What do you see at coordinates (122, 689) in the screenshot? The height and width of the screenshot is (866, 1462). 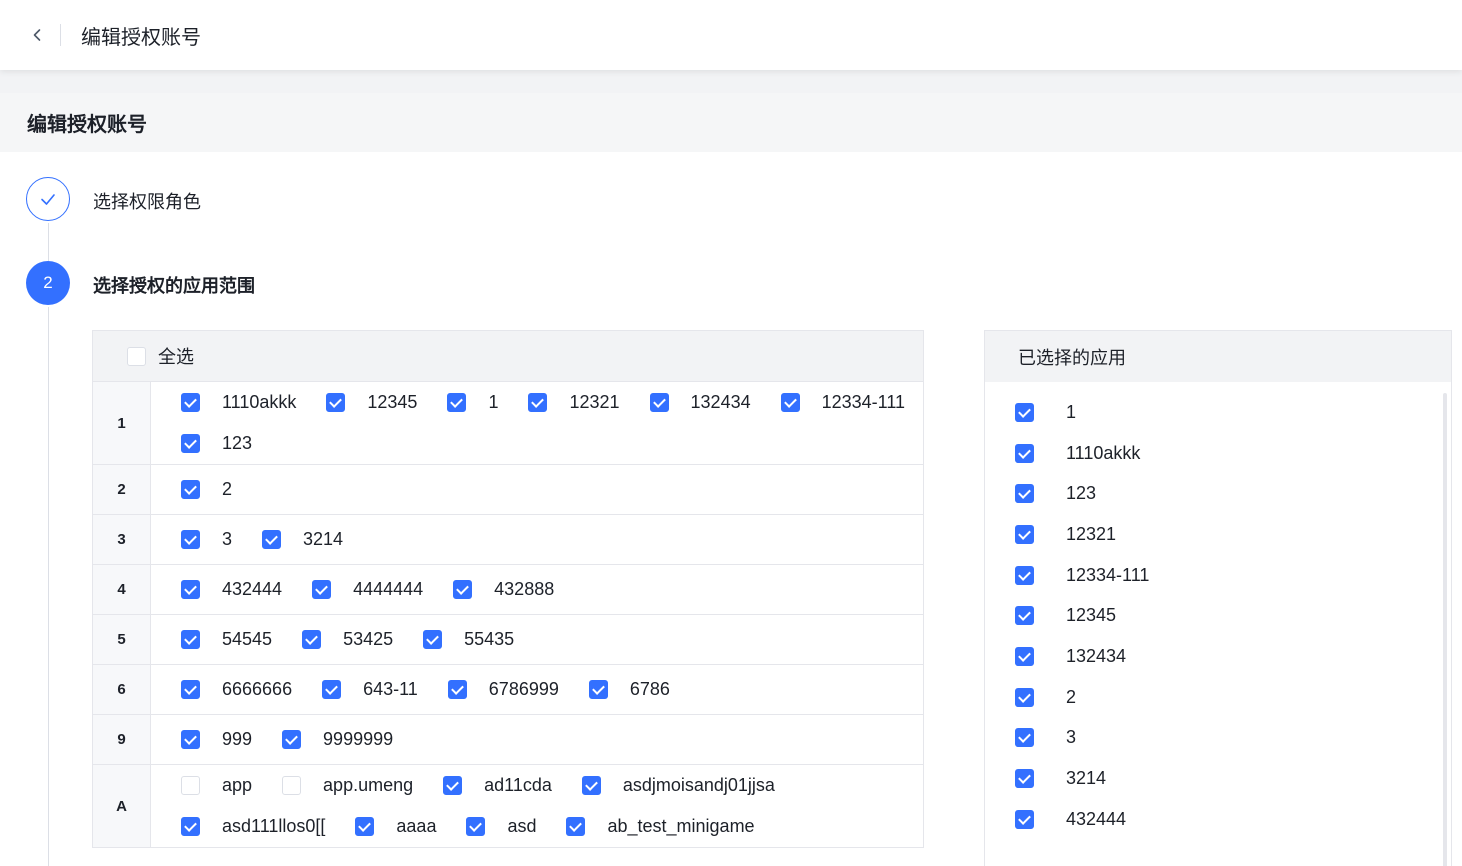 I see `row-key: 6` at bounding box center [122, 689].